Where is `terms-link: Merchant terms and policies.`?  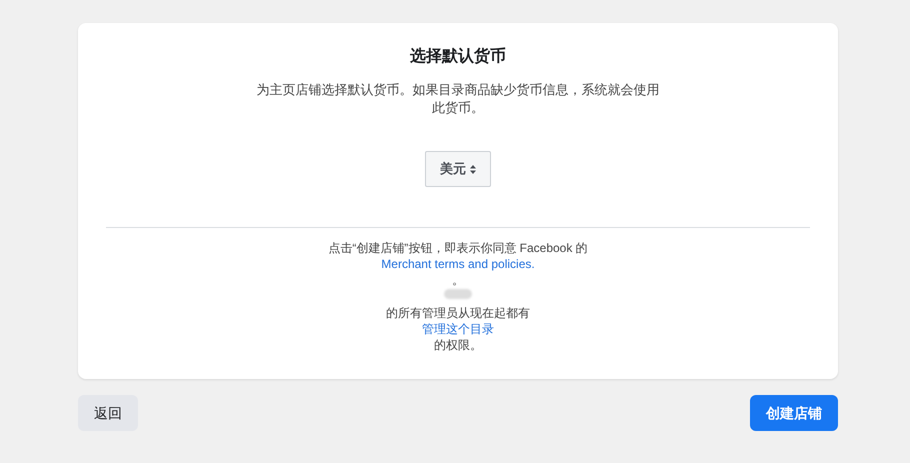
terms-link: Merchant terms and policies. is located at coordinates (458, 264).